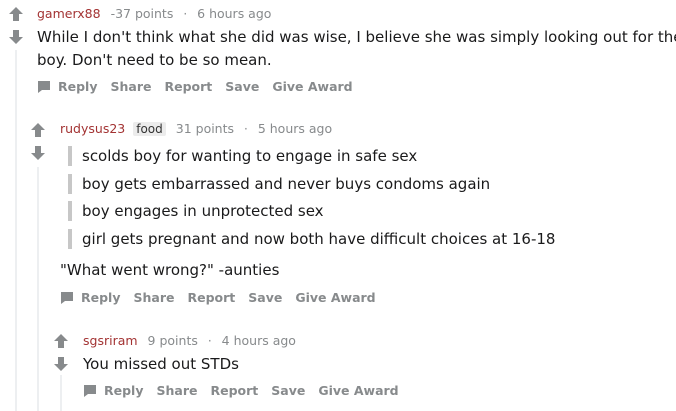 This screenshot has width=676, height=411. Describe the element at coordinates (172, 340) in the screenshot. I see `points: 9 points` at that location.